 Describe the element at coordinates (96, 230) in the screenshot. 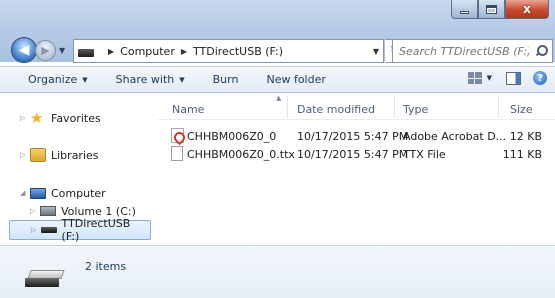

I see `nav-label-ttdirect: TTDirectUSB (F:)` at that location.